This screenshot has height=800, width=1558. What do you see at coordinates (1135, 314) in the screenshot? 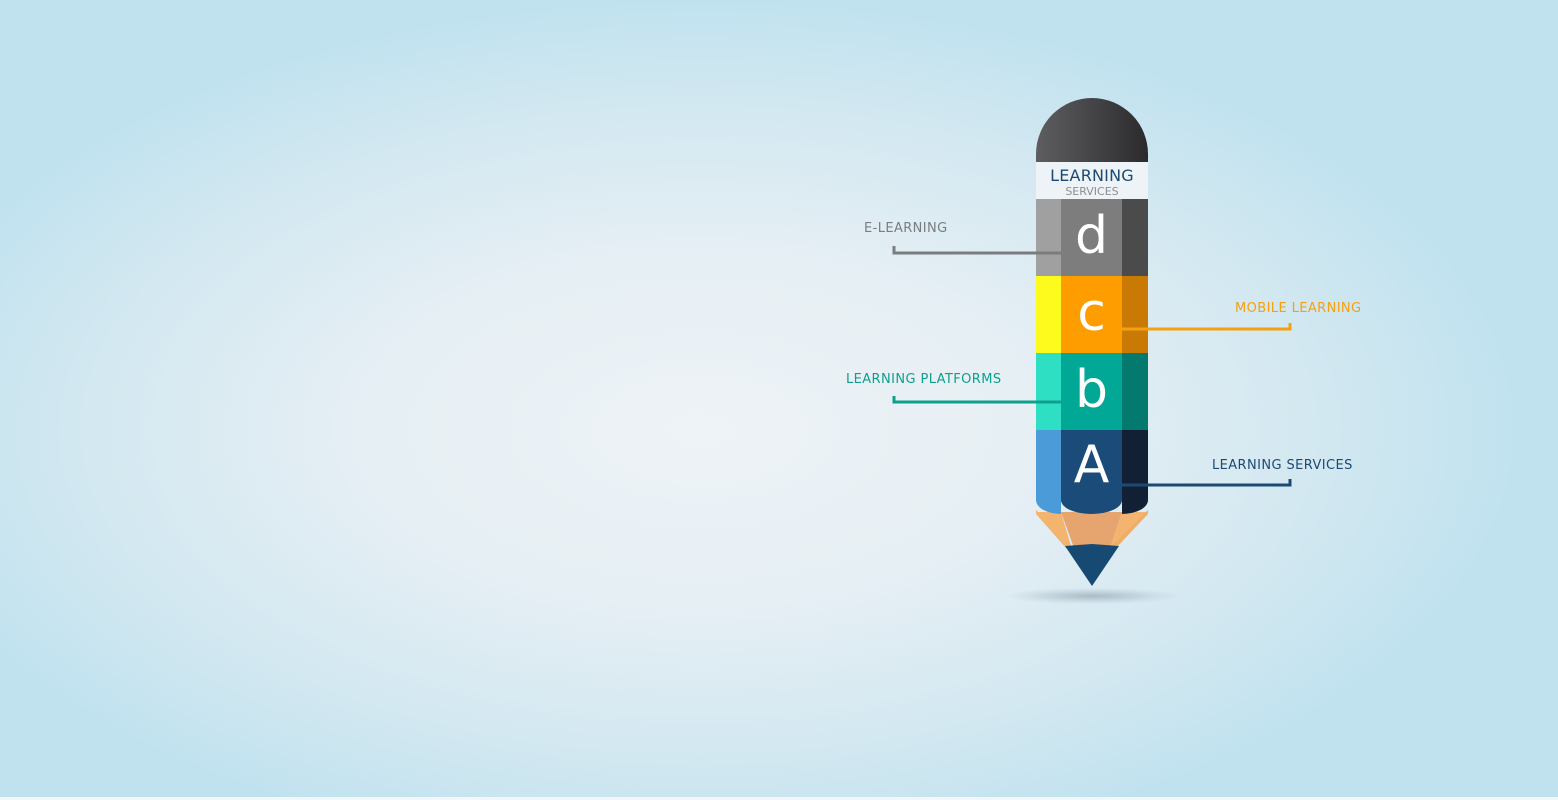
I see `segment-c-right-face` at bounding box center [1135, 314].